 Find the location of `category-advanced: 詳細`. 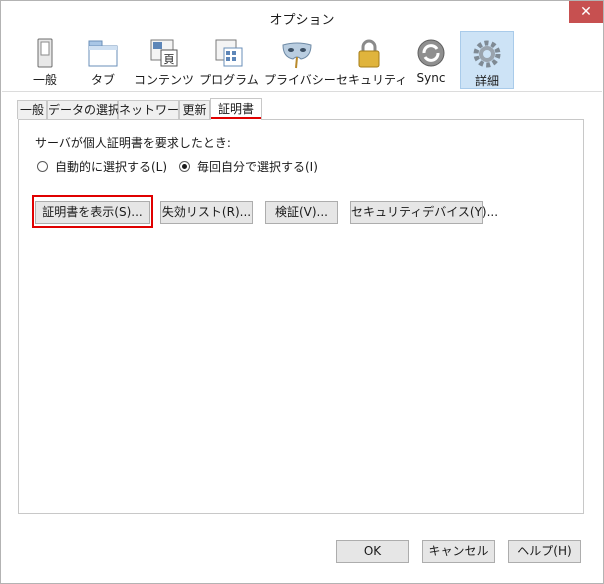

category-advanced: 詳細 is located at coordinates (487, 60).